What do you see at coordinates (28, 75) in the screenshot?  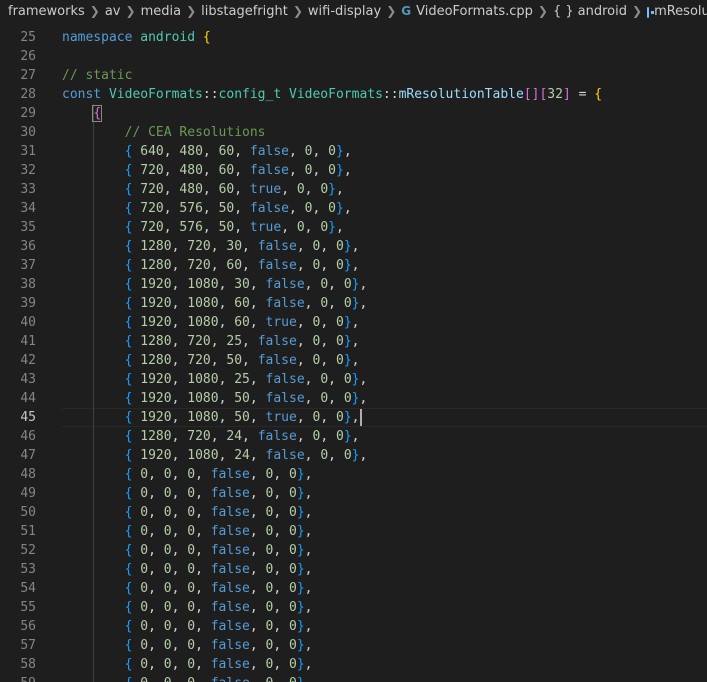 I see `line-number: 27` at bounding box center [28, 75].